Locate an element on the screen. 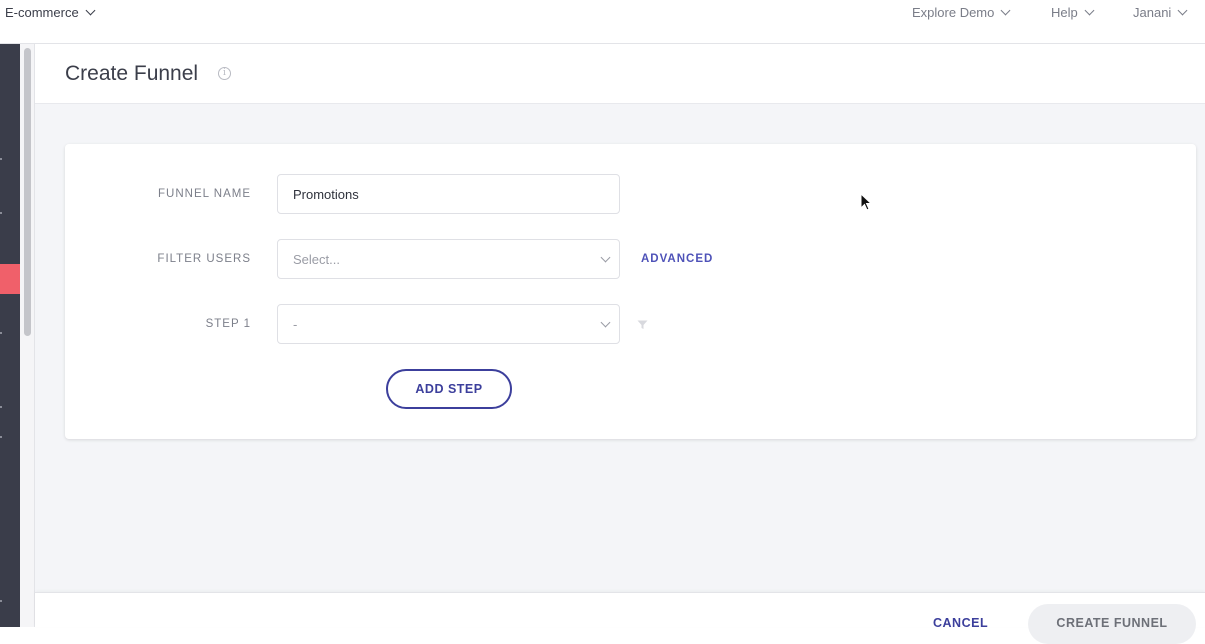  help-menu: Help is located at coordinates (1073, 12).